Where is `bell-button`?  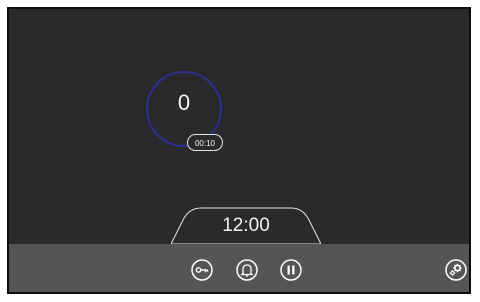 bell-button is located at coordinates (247, 270).